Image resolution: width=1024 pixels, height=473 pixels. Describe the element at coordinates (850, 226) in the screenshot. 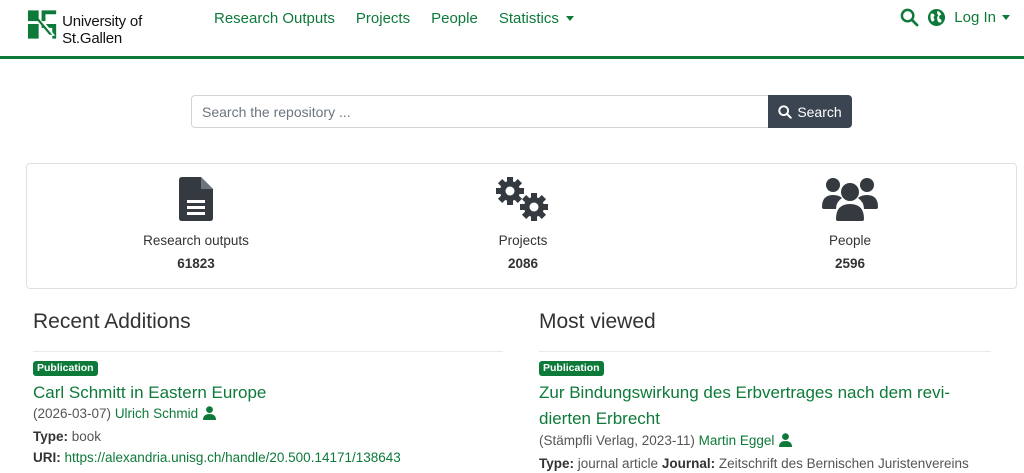

I see `stat-people: People 2596` at that location.